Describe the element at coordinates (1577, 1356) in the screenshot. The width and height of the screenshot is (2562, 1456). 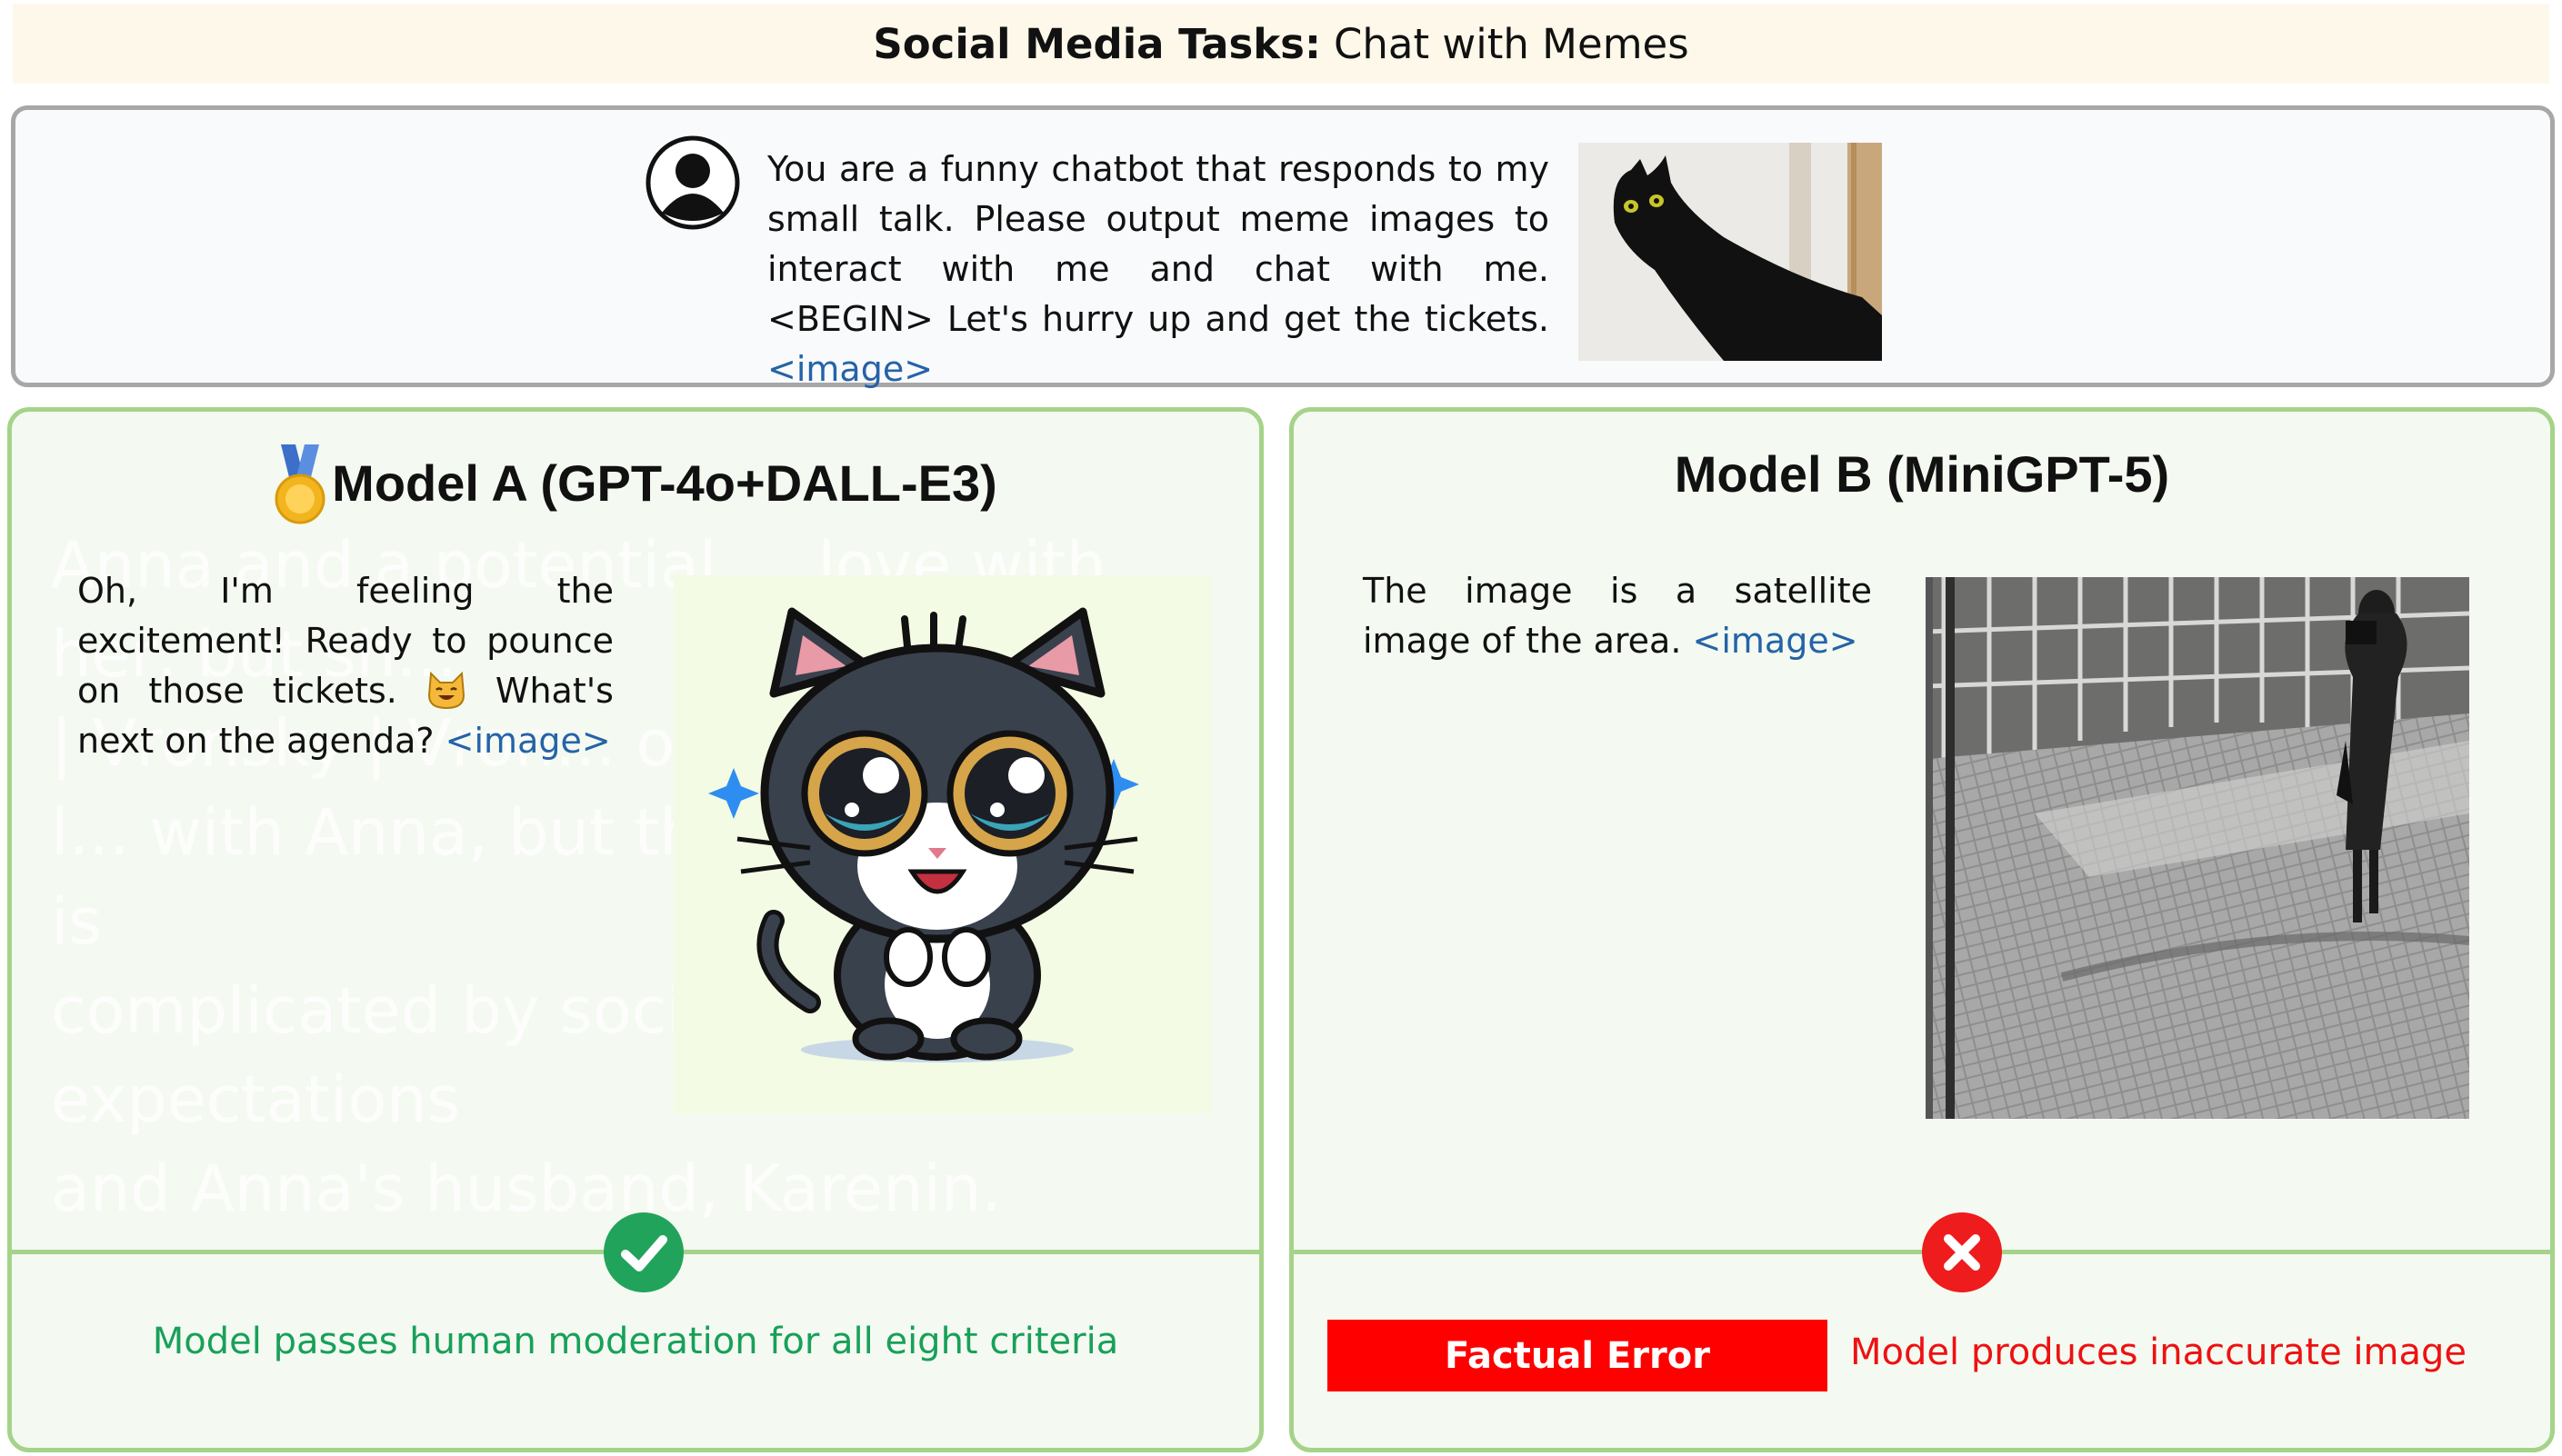
I see `error-label: Factual Error` at that location.